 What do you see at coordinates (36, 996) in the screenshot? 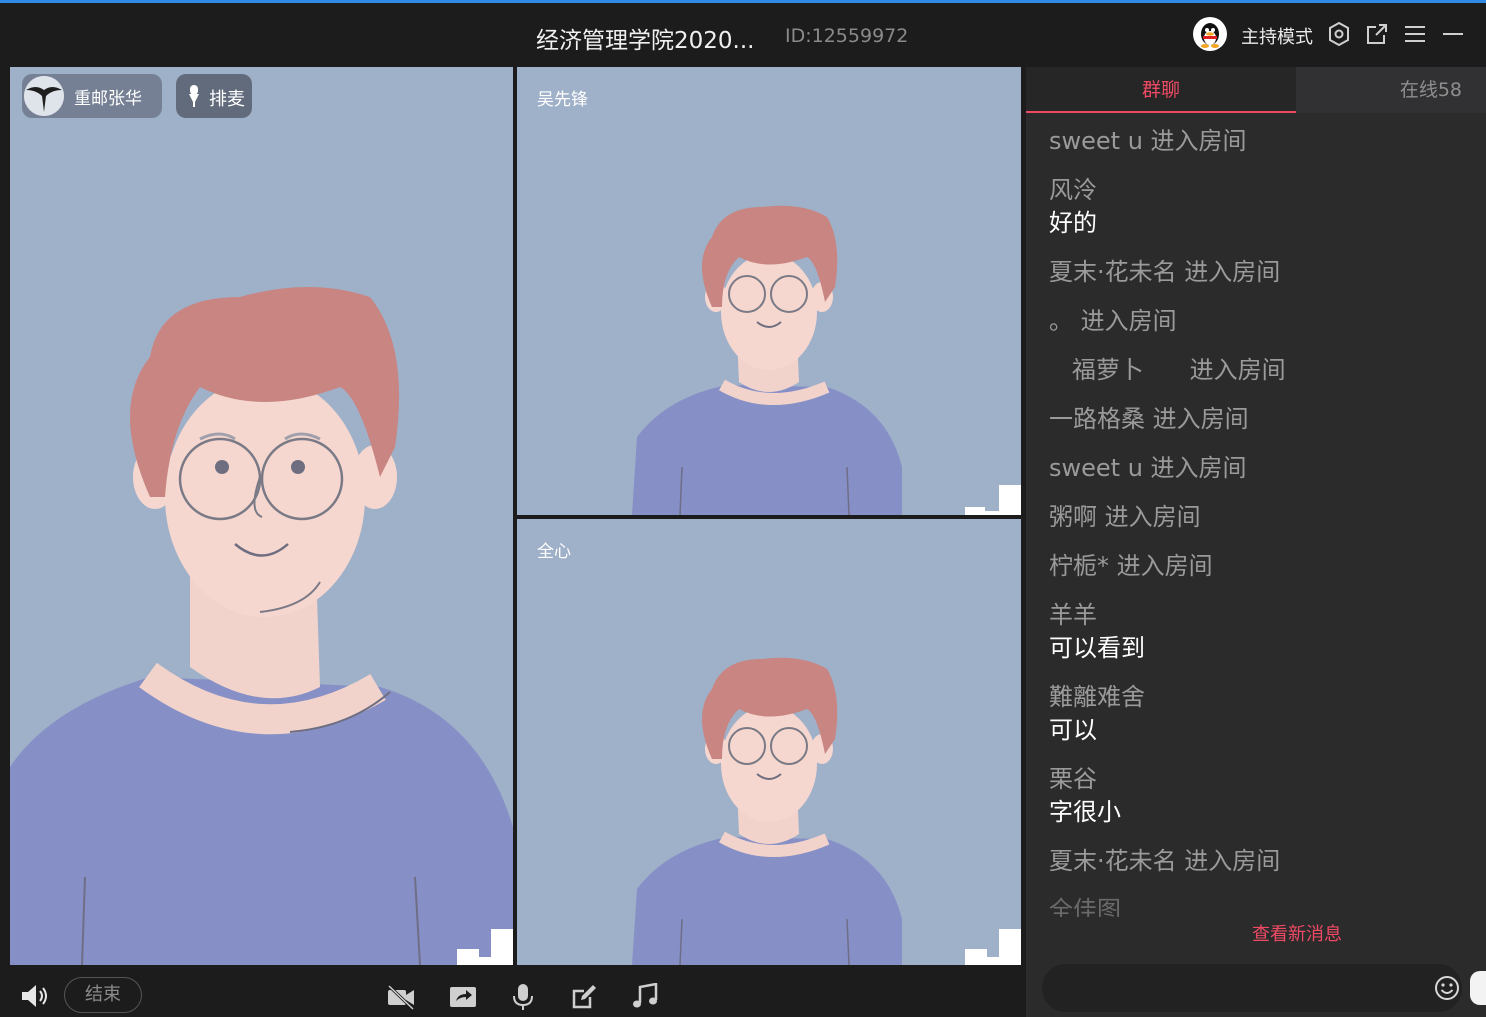
I see `speaker-icon` at bounding box center [36, 996].